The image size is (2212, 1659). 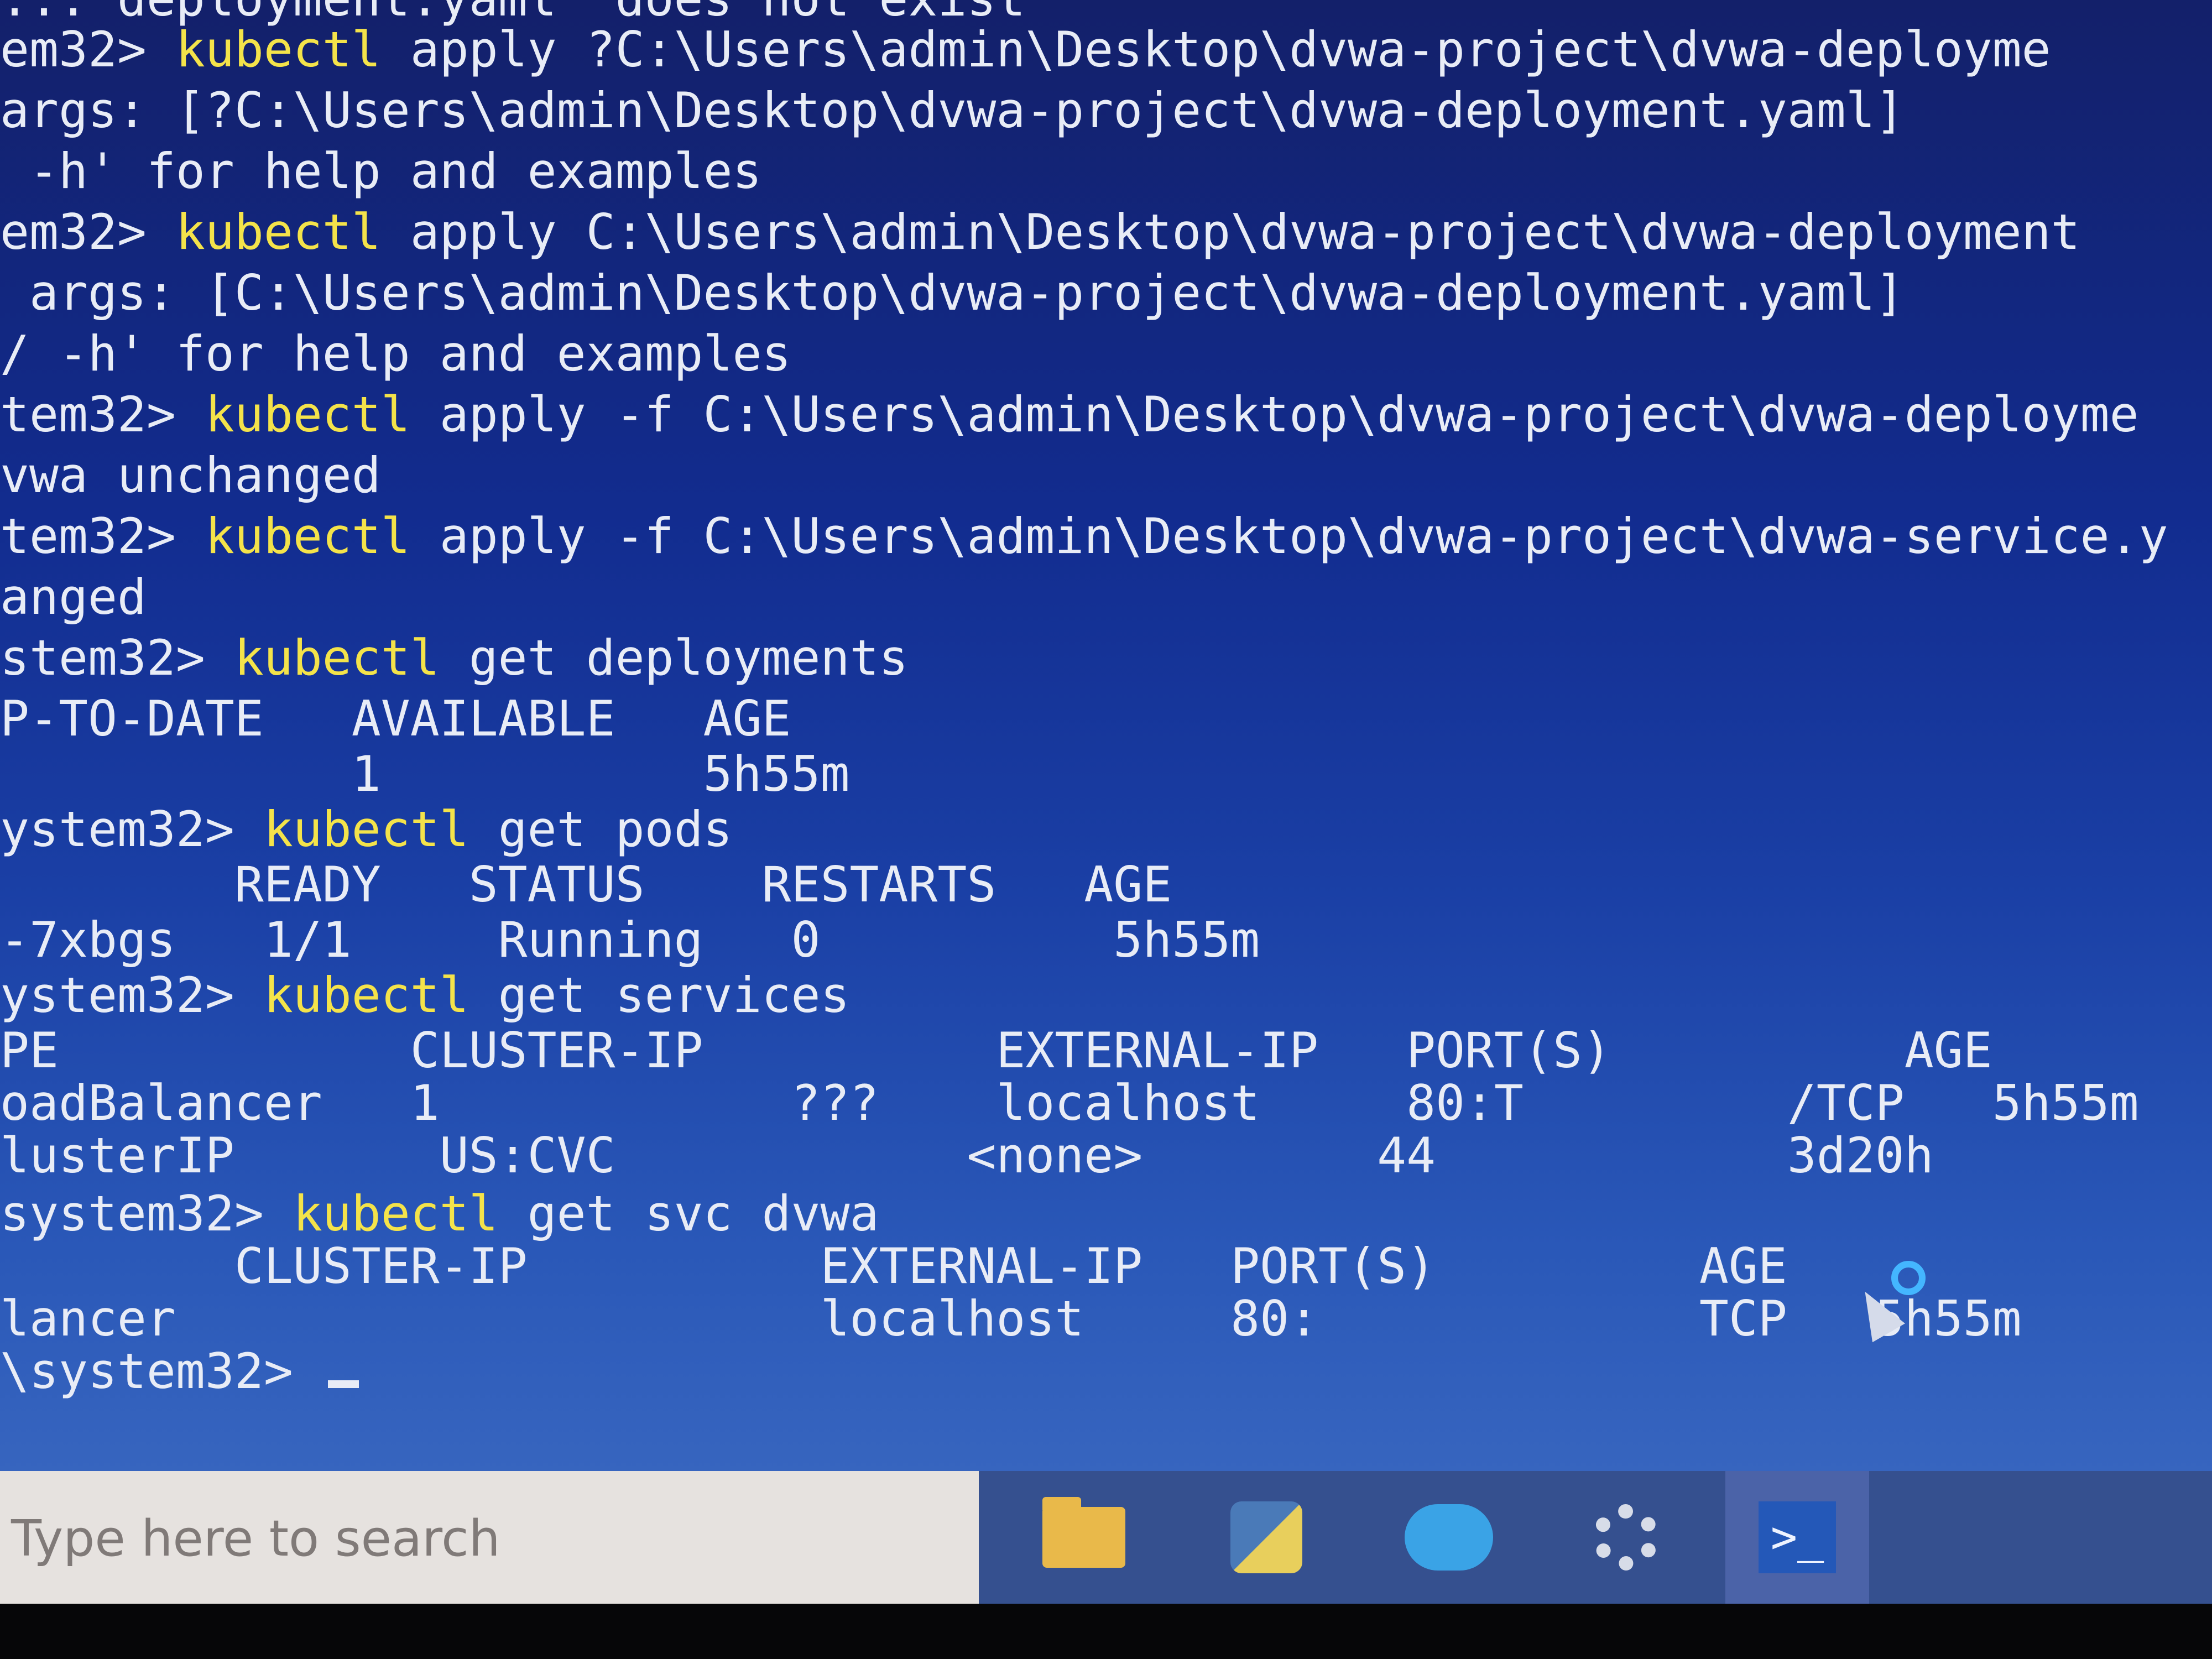 What do you see at coordinates (256, 1539) in the screenshot?
I see `search-placeholder: Type here to search` at bounding box center [256, 1539].